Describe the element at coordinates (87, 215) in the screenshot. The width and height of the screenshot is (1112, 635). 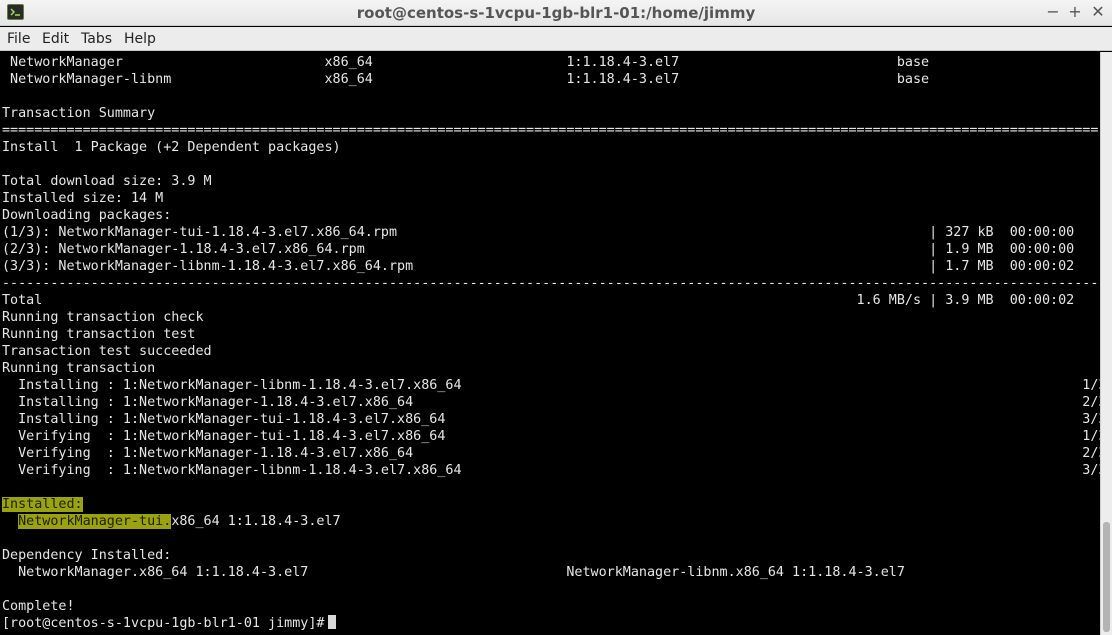
I see `terminal-line: Downloading packages:` at that location.